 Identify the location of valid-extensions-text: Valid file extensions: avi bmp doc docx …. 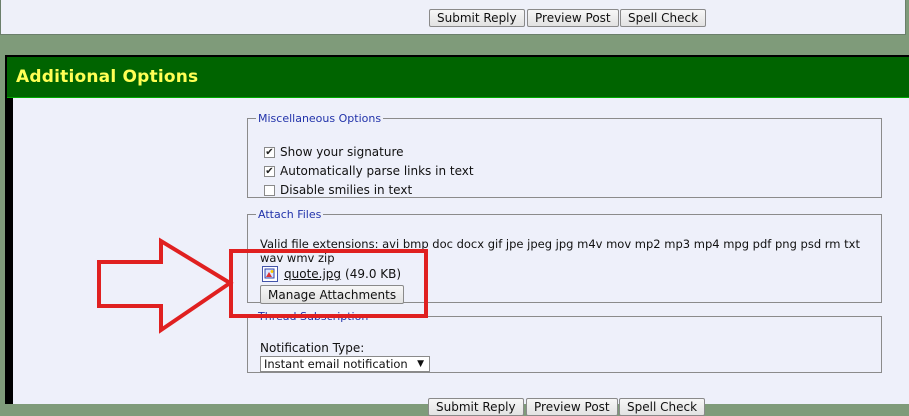
(560, 251).